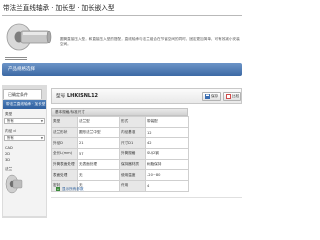 The width and height of the screenshot is (320, 240). What do you see at coordinates (59, 8) in the screenshot?
I see `page-title: 带法兰直线轴承 · 加长型 · 加长嵌入型` at bounding box center [59, 8].